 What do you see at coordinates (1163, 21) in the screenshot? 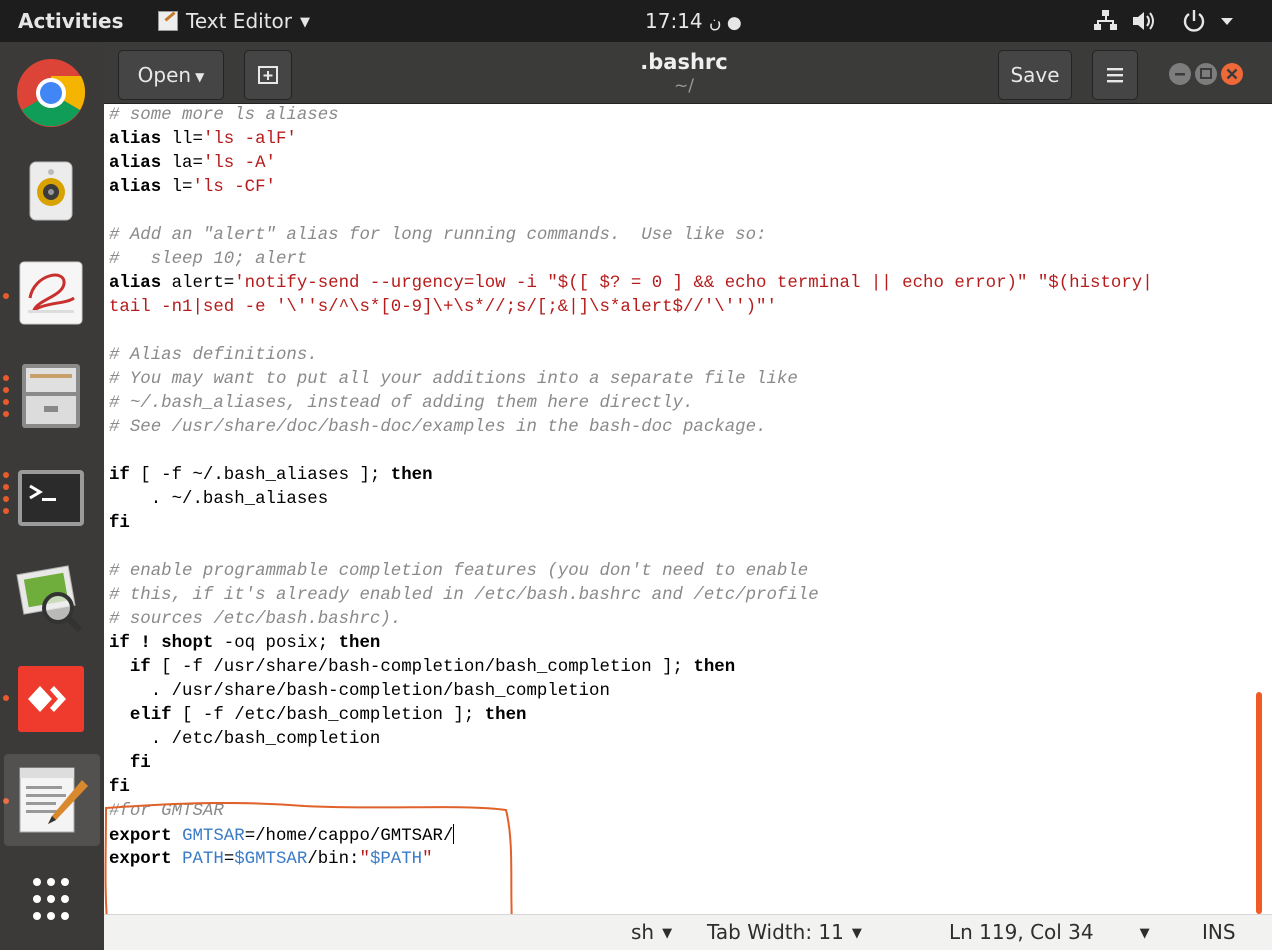
I see `system-tray-icons` at bounding box center [1163, 21].